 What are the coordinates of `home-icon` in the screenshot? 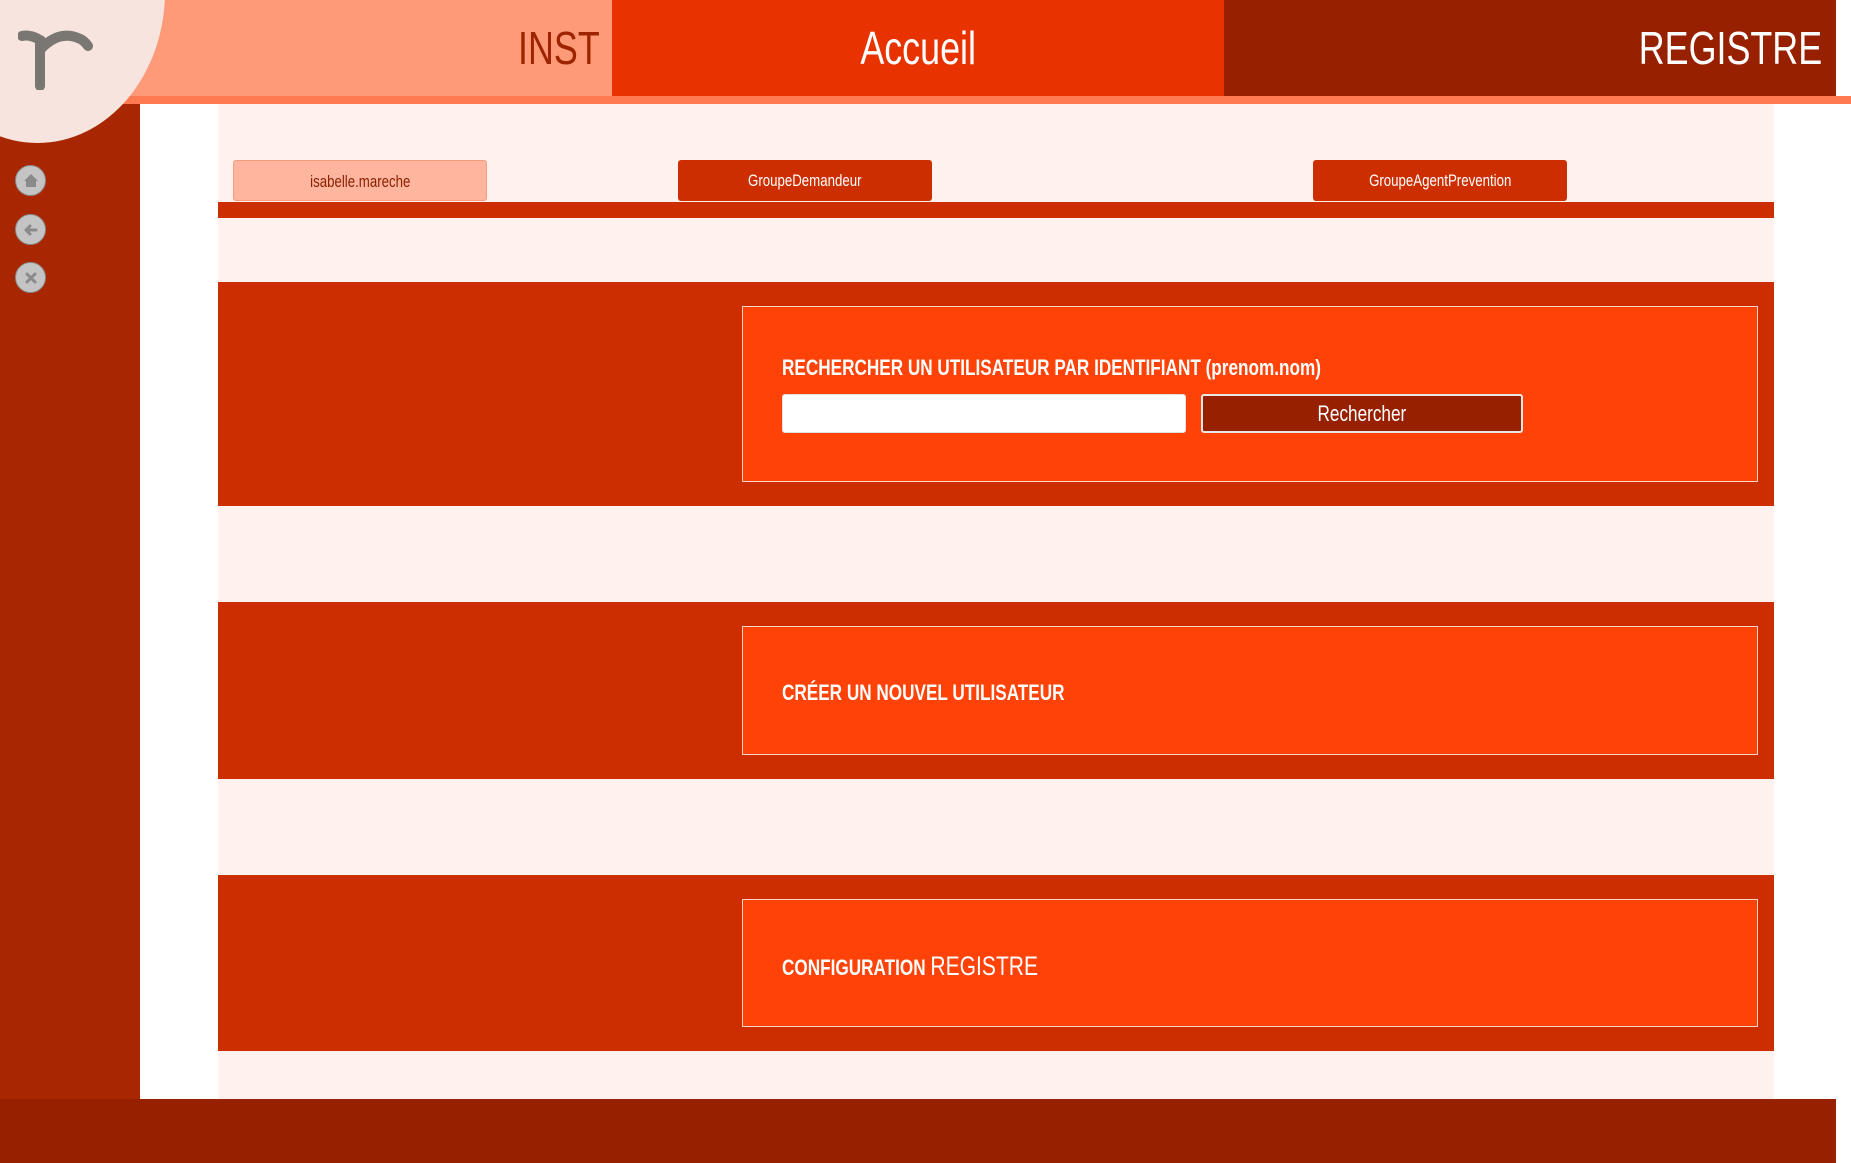 It's located at (30, 180).